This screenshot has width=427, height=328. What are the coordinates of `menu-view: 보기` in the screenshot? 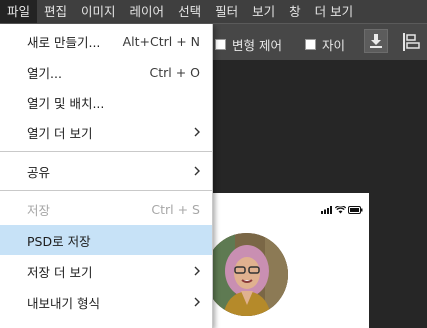 It's located at (263, 11).